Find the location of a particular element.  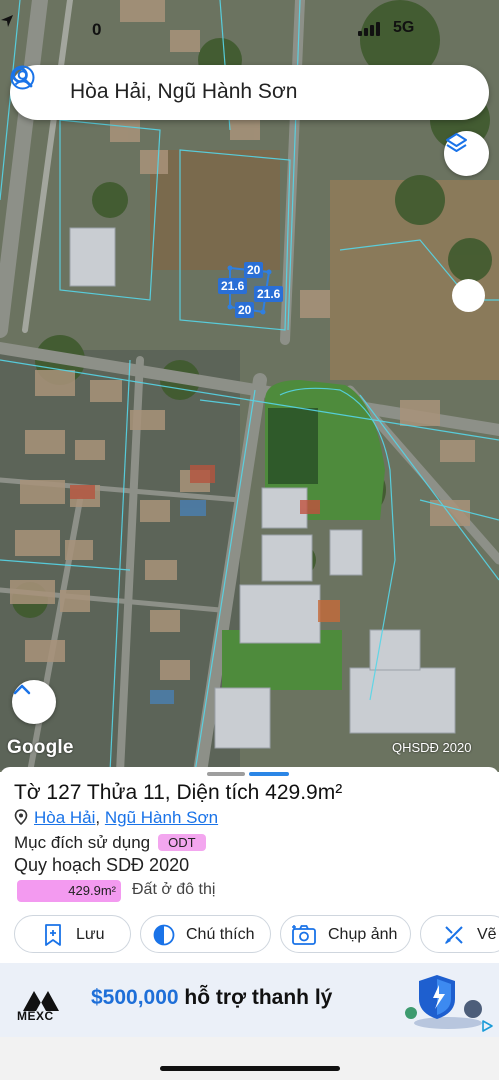

area-bar: 429.9m² is located at coordinates (69, 891).